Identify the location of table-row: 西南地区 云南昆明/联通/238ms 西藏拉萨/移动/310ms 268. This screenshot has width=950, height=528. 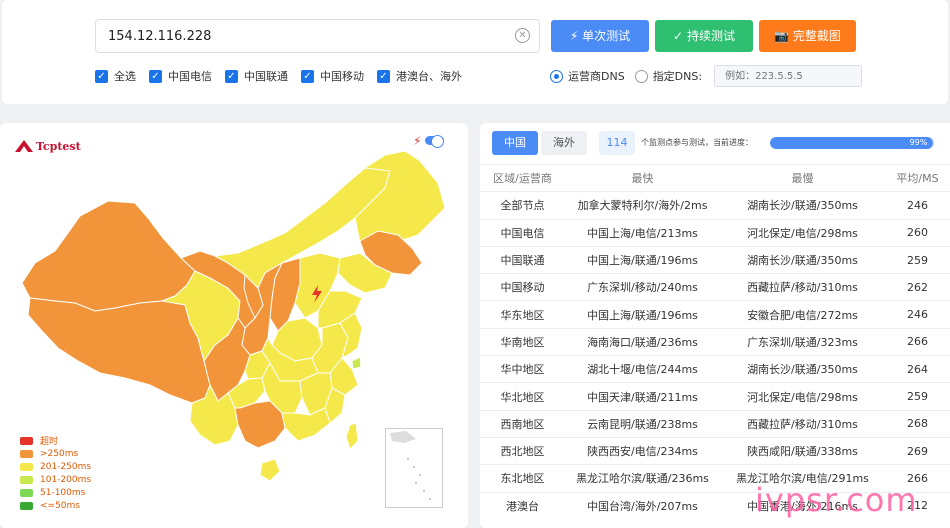
(715, 423).